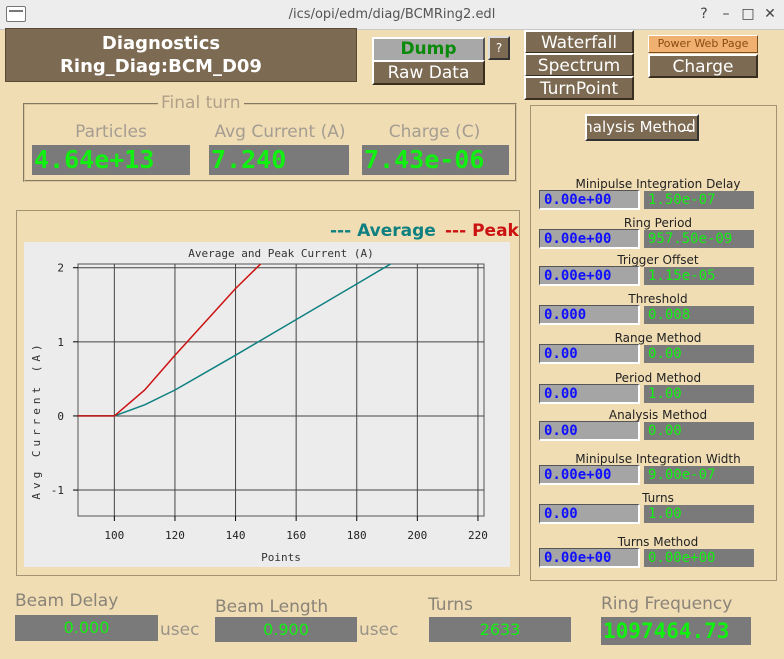 The image size is (784, 659). Describe the element at coordinates (60, 268) in the screenshot. I see `y-tick-label: 2` at that location.